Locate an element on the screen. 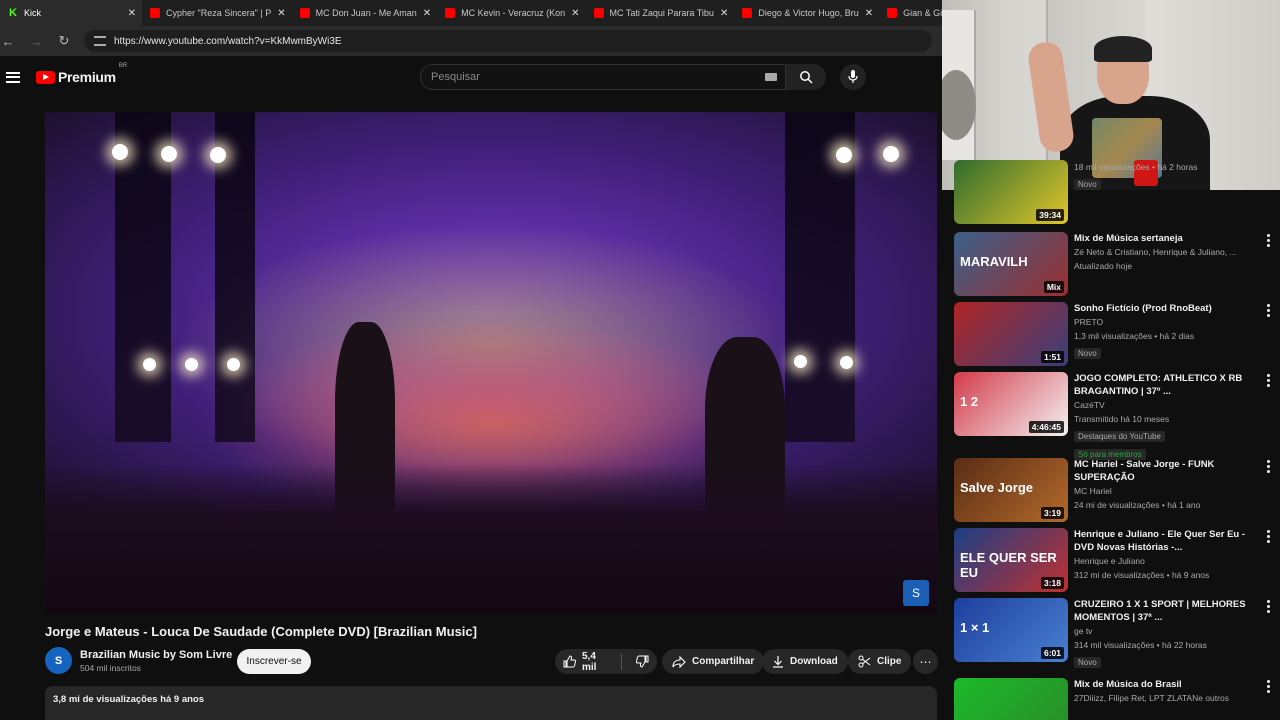 The height and width of the screenshot is (720, 1280). tab-title: Cypher "Reza Sincera" | P is located at coordinates (219, 13).